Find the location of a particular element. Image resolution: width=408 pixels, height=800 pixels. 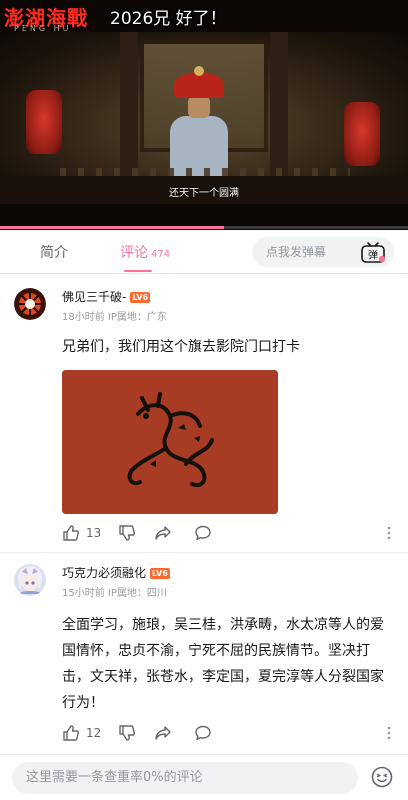

like-count: 13 is located at coordinates (94, 533).